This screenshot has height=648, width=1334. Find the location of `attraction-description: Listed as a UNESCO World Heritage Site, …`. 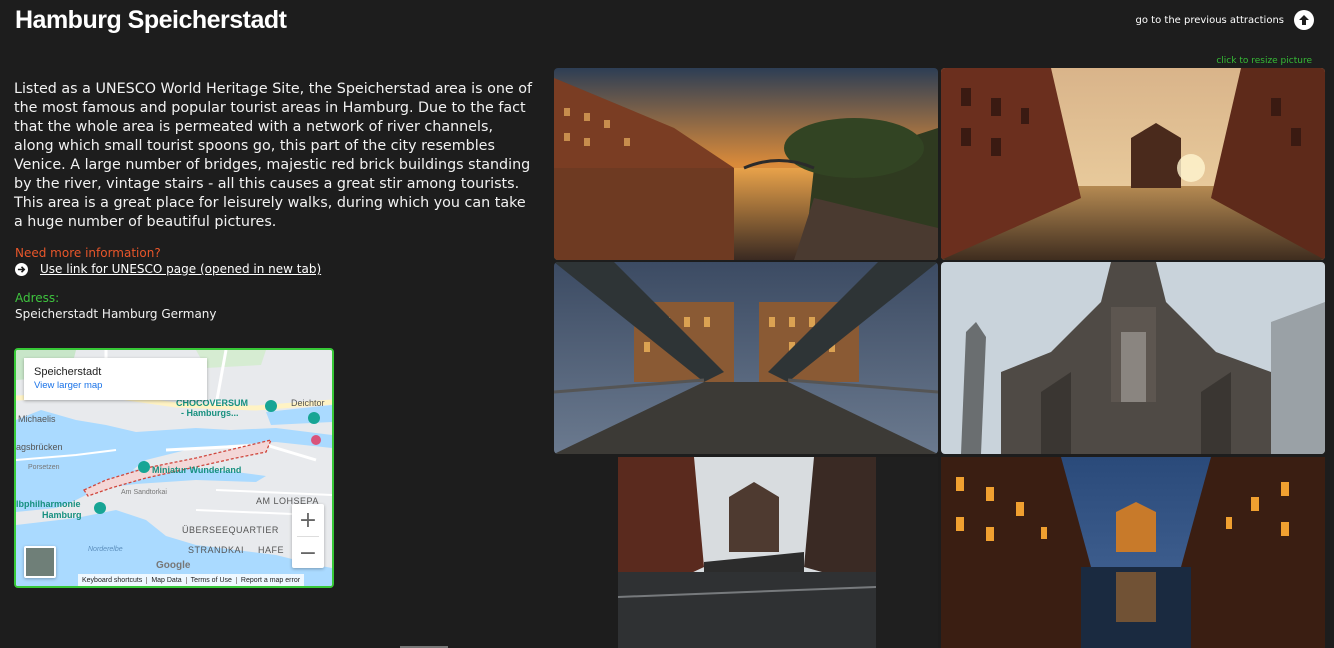

attraction-description: Listed as a UNESCO World Heritage Site, … is located at coordinates (273, 155).